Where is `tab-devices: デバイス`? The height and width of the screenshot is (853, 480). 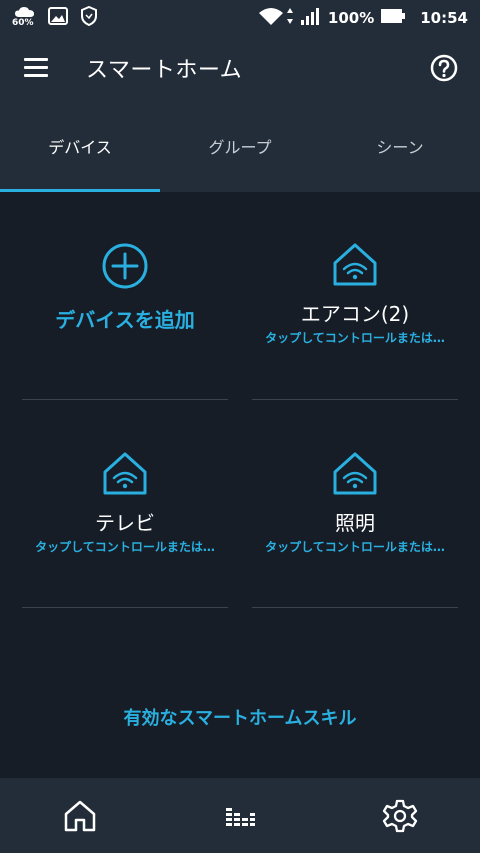
tab-devices: デバイス is located at coordinates (80, 146).